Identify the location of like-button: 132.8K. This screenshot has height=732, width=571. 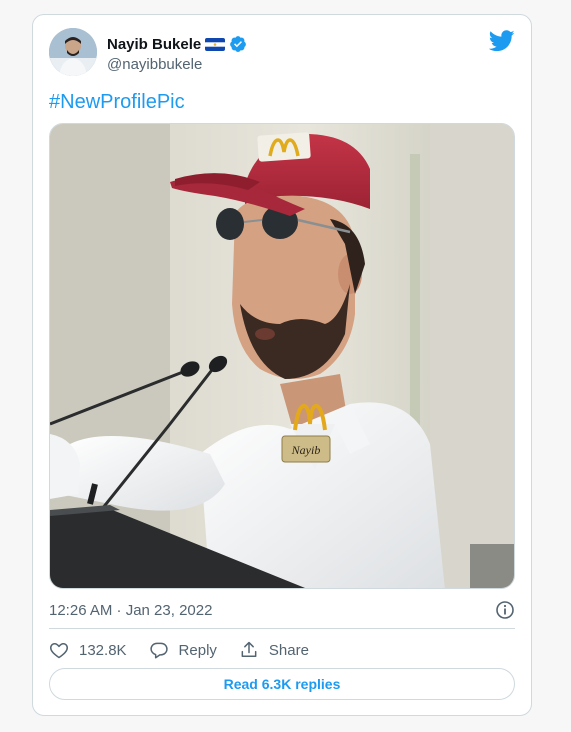
(88, 650).